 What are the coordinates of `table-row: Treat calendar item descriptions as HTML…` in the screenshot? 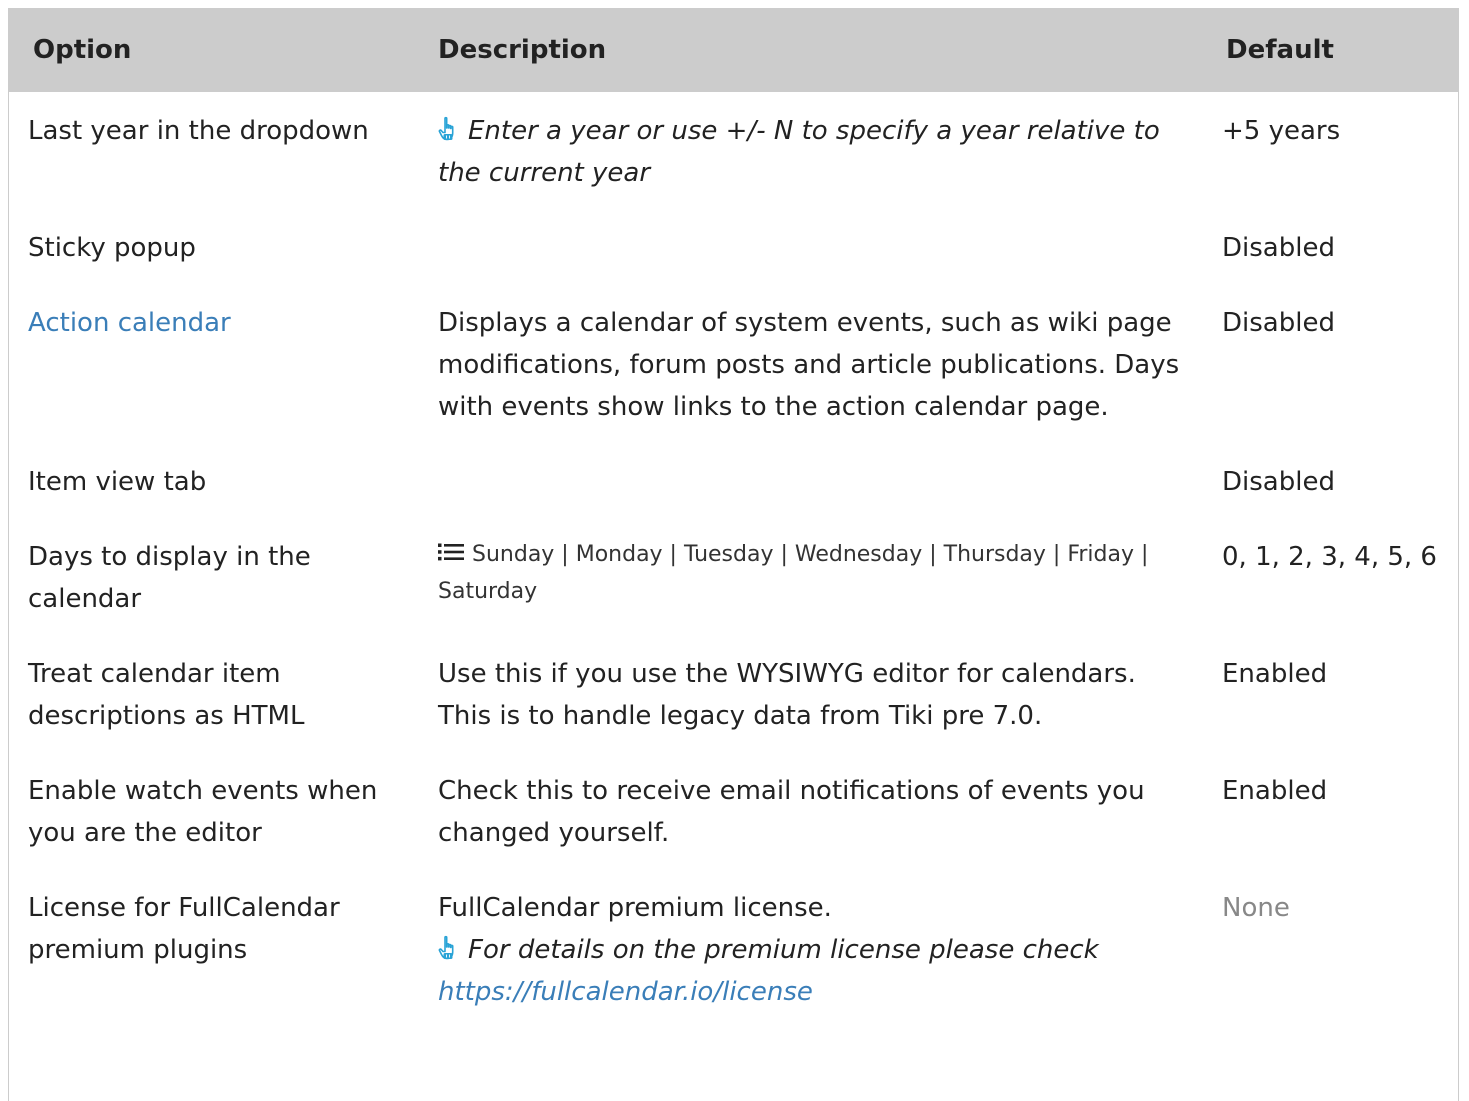 It's located at (733, 695).